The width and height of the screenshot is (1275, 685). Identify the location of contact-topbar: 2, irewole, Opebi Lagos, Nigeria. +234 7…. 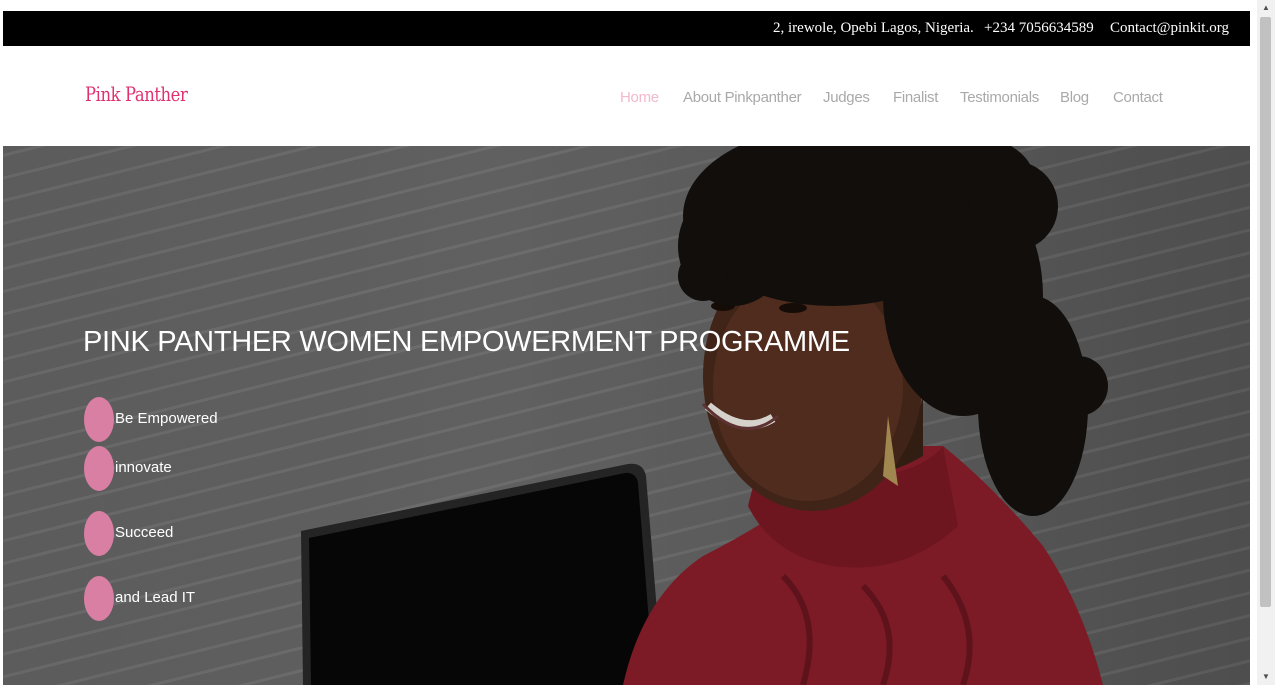
(626, 28).